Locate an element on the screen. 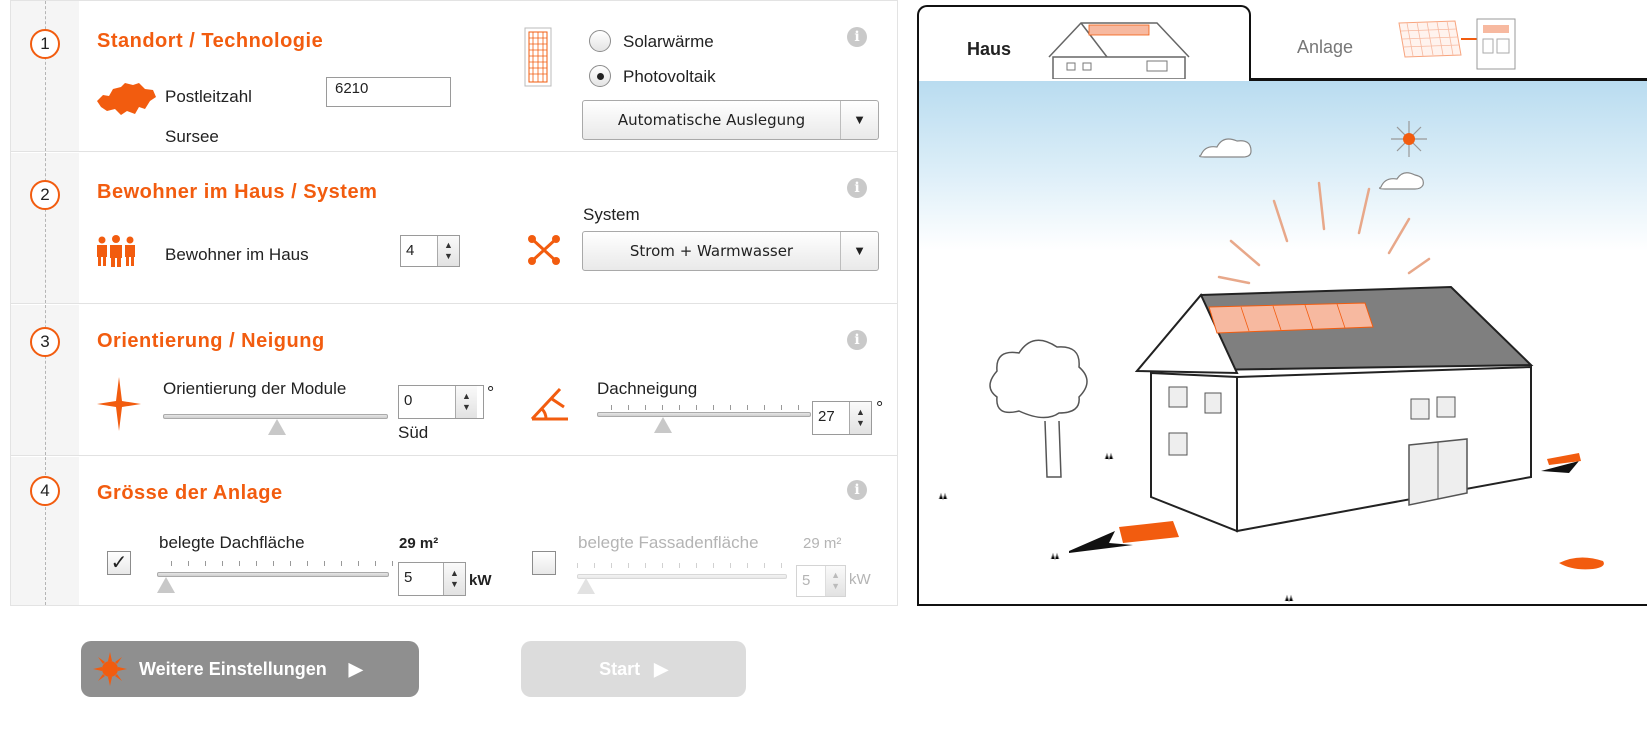  postleitzahl-label: Postleitzahl is located at coordinates (208, 96).